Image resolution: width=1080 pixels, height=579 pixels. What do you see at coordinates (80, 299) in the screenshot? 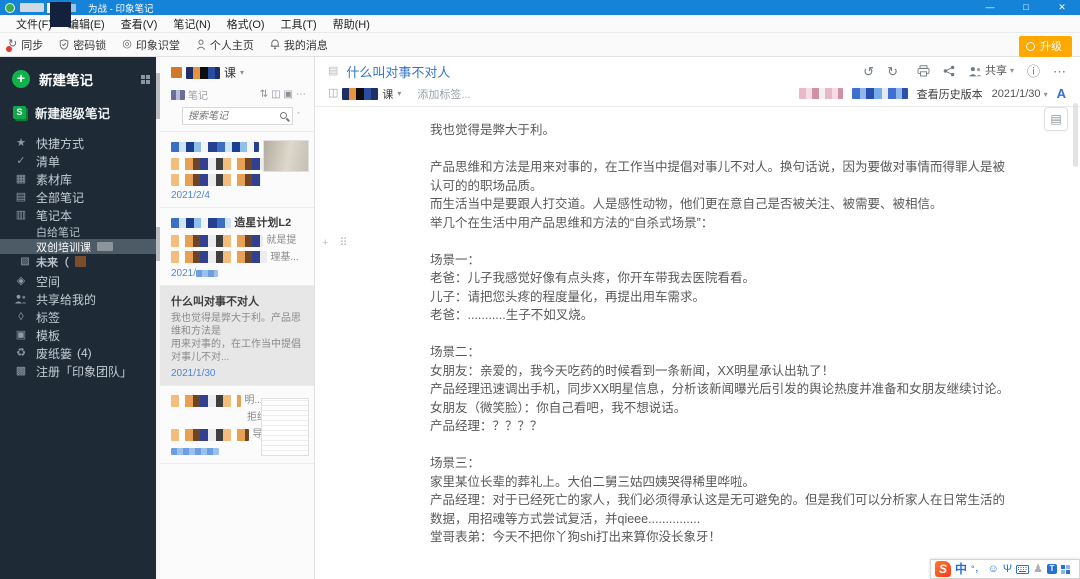
I see `sidebar-item-shared: 共享给我的` at bounding box center [80, 299].